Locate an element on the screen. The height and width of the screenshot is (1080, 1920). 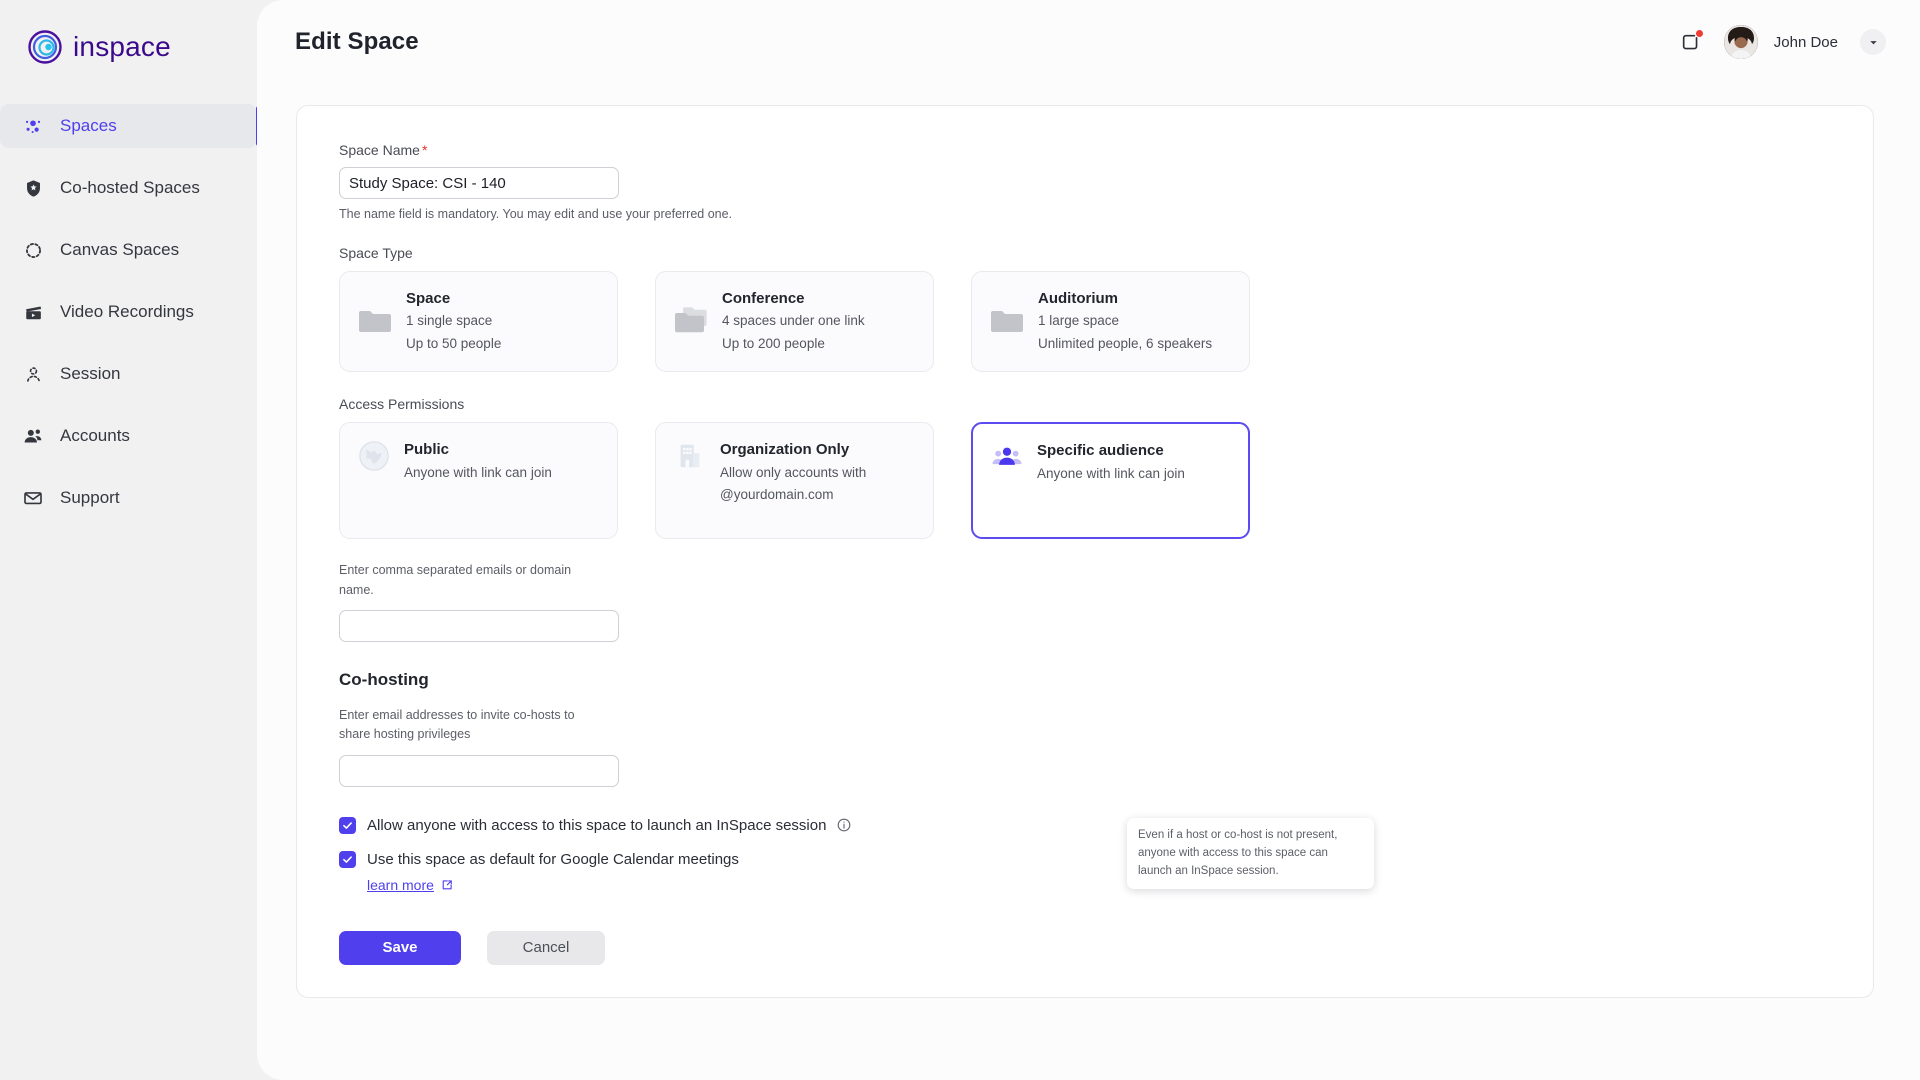
canvas-circle-icon is located at coordinates (33, 250).